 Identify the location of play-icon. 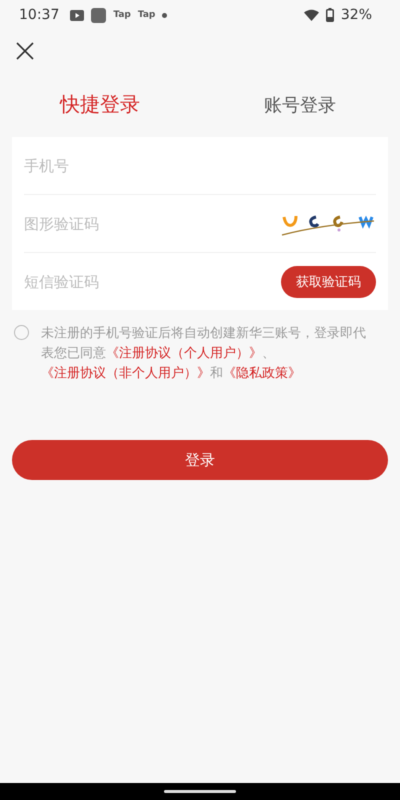
(77, 15).